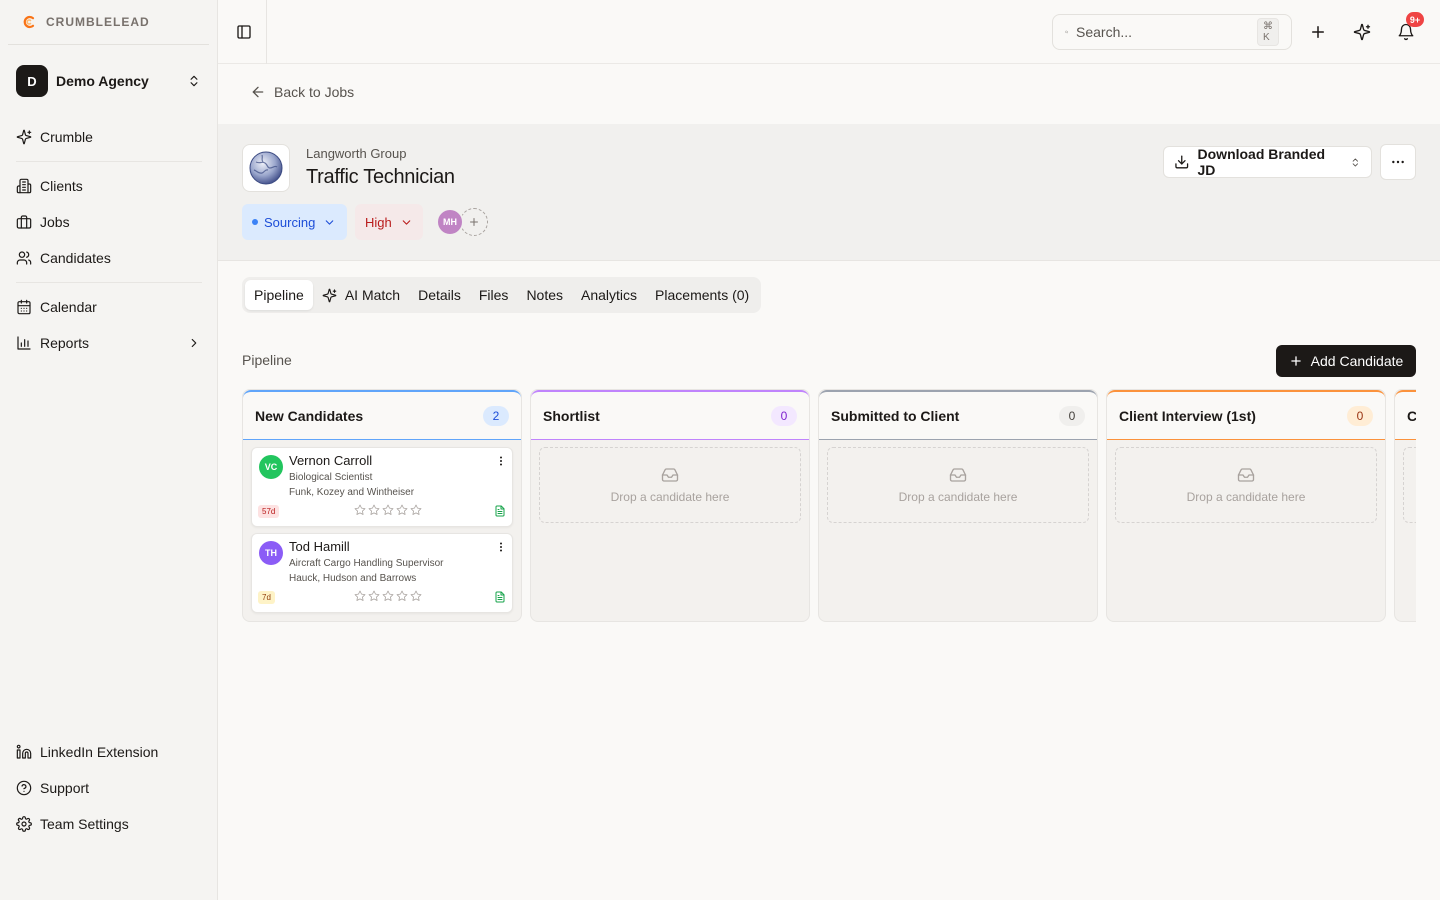 Image resolution: width=1440 pixels, height=900 pixels. Describe the element at coordinates (389, 222) in the screenshot. I see `job-priority-dropdown: High` at that location.